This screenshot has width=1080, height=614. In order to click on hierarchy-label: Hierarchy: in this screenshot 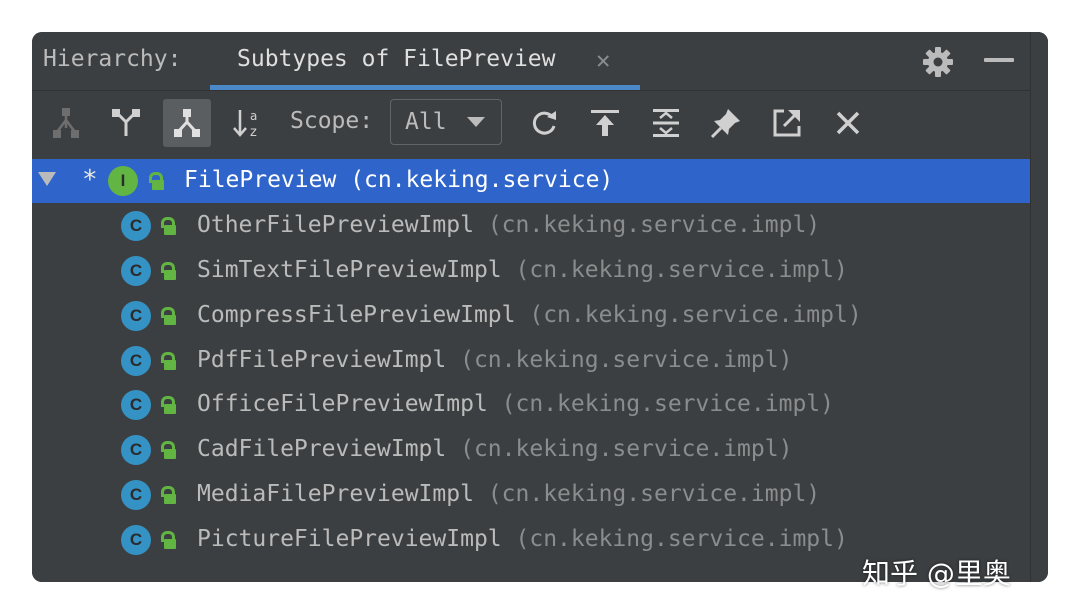, I will do `click(112, 59)`.